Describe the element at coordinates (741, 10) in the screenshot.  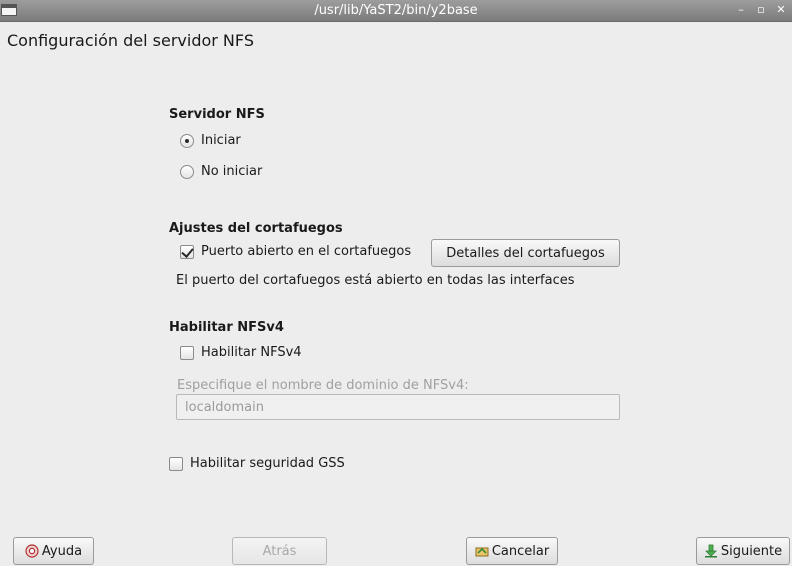
I see `minimize-button: –` at that location.